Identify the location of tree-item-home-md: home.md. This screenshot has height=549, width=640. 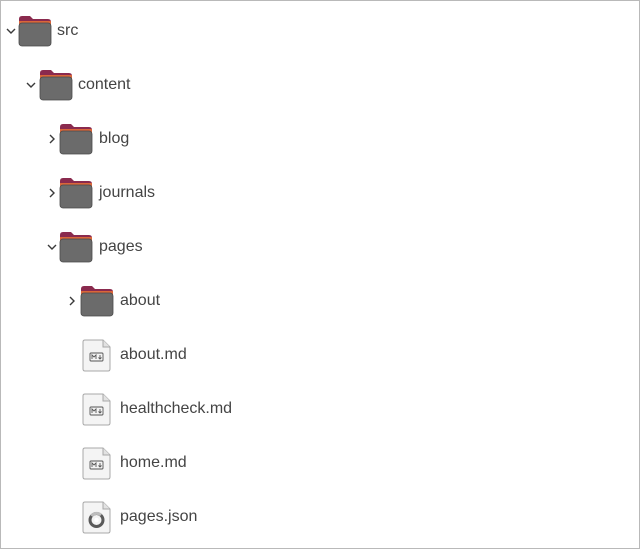
(320, 463).